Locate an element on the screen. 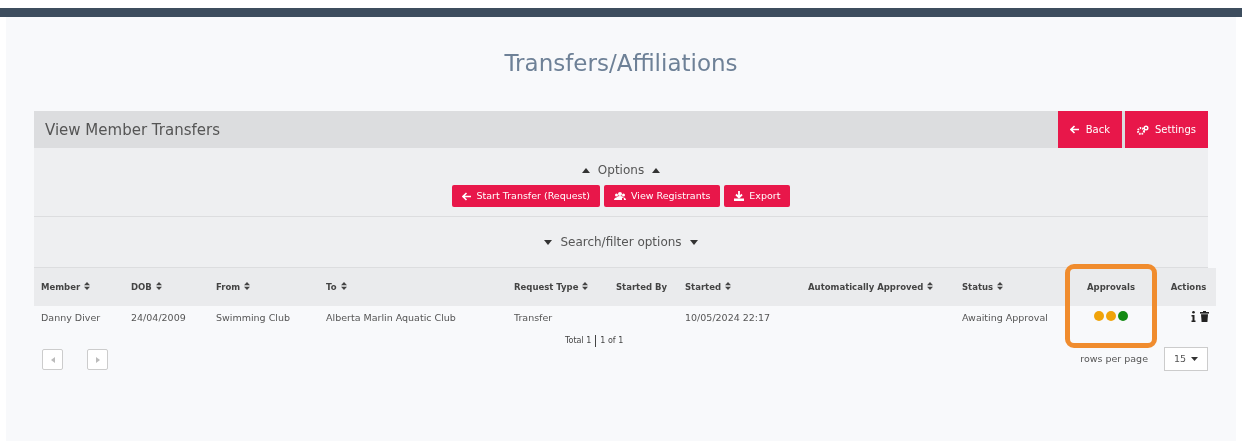 Image resolution: width=1242 pixels, height=441 pixels. rows-per-page-select: 15 is located at coordinates (1186, 359).